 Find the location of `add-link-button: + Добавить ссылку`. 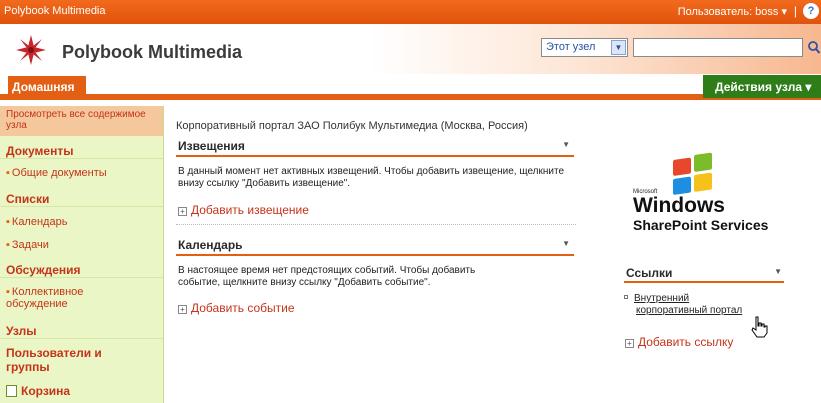

add-link-button: + Добавить ссылку is located at coordinates (679, 342).